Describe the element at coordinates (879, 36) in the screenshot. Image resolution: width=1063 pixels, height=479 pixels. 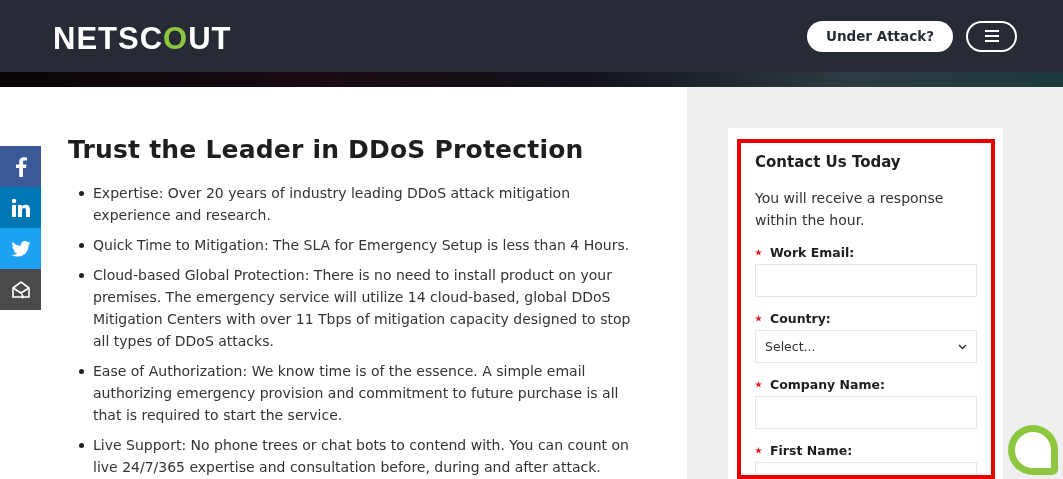
I see `under-attack-button: Under Attack?` at that location.